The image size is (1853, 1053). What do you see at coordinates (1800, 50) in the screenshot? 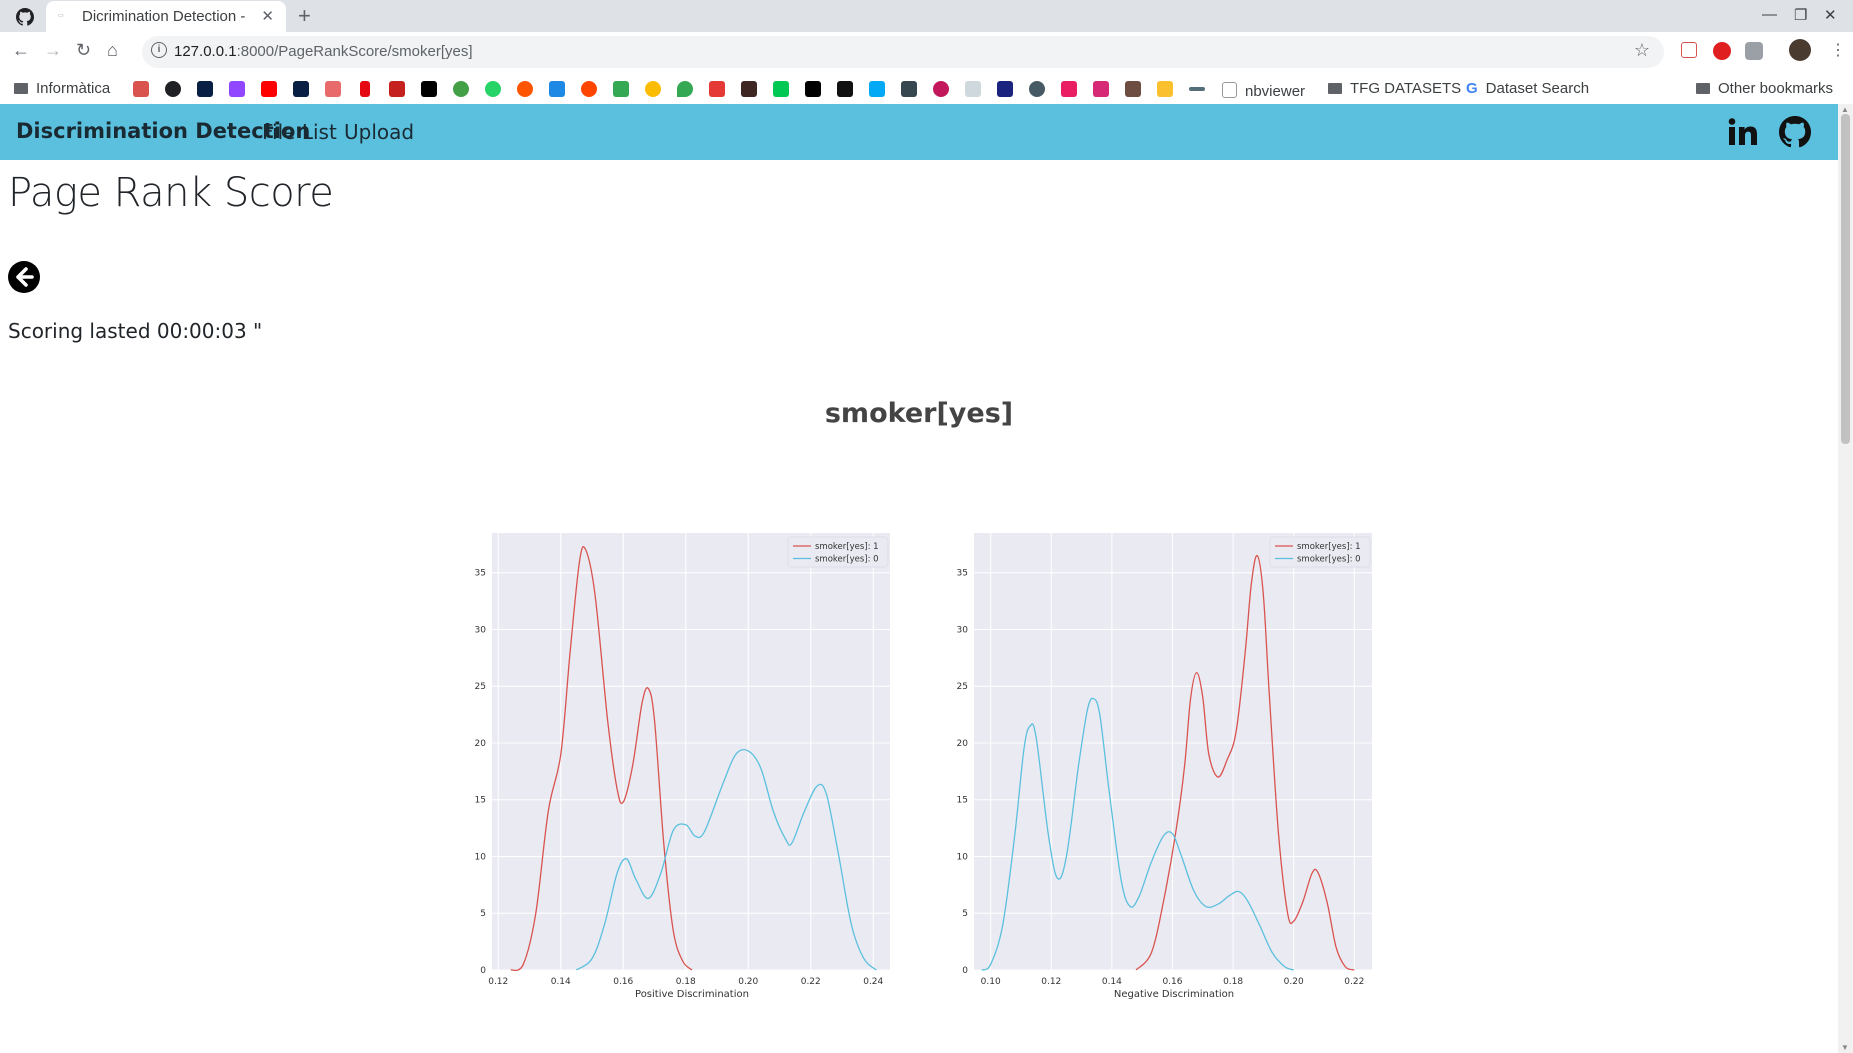
I see `profile-avatar` at bounding box center [1800, 50].